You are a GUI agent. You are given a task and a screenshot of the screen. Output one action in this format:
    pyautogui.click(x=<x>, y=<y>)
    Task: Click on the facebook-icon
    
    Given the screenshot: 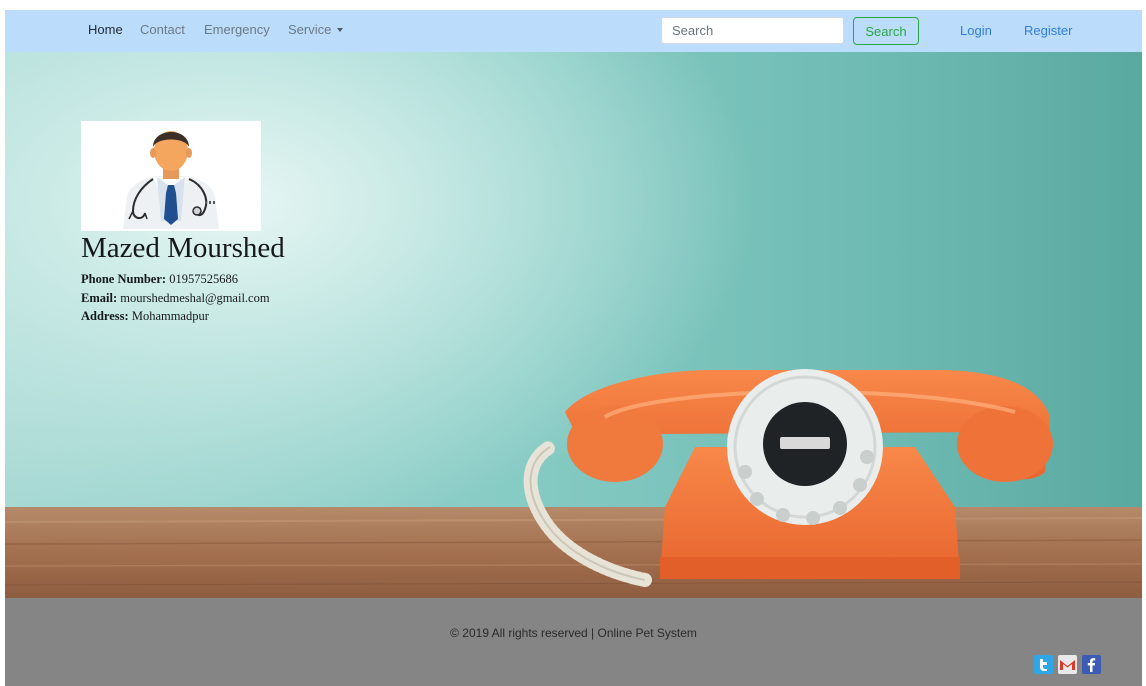 What is the action you would take?
    pyautogui.click(x=1091, y=664)
    